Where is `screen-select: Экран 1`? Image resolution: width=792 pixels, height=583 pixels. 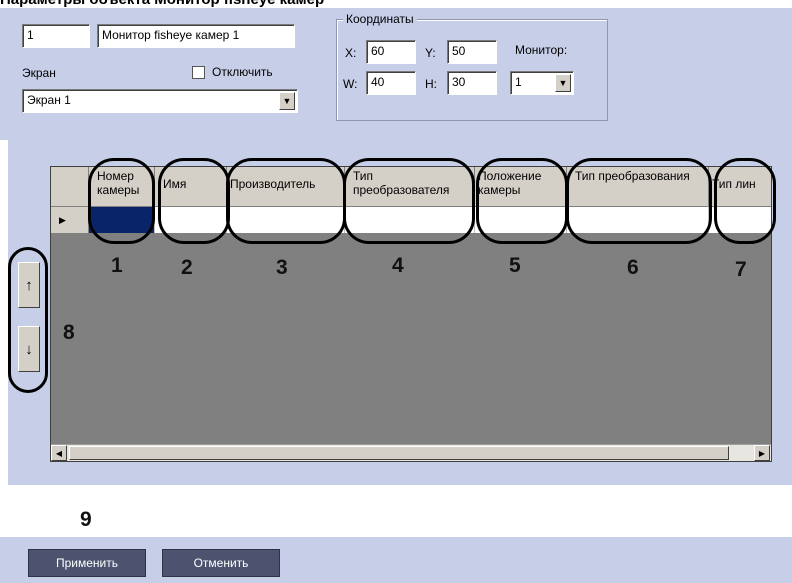 screen-select: Экран 1 is located at coordinates (160, 101).